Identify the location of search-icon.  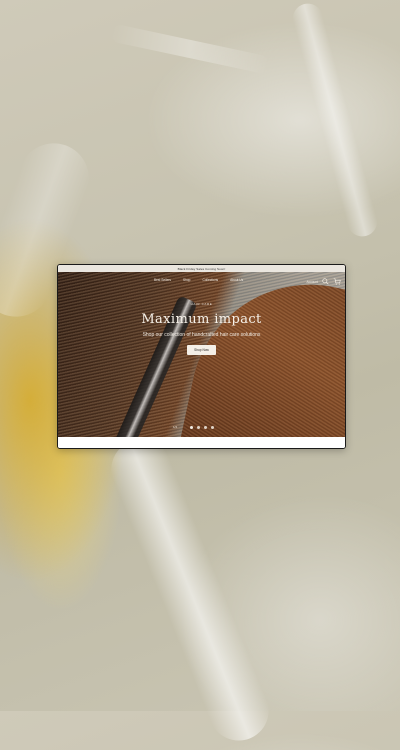
(325, 281).